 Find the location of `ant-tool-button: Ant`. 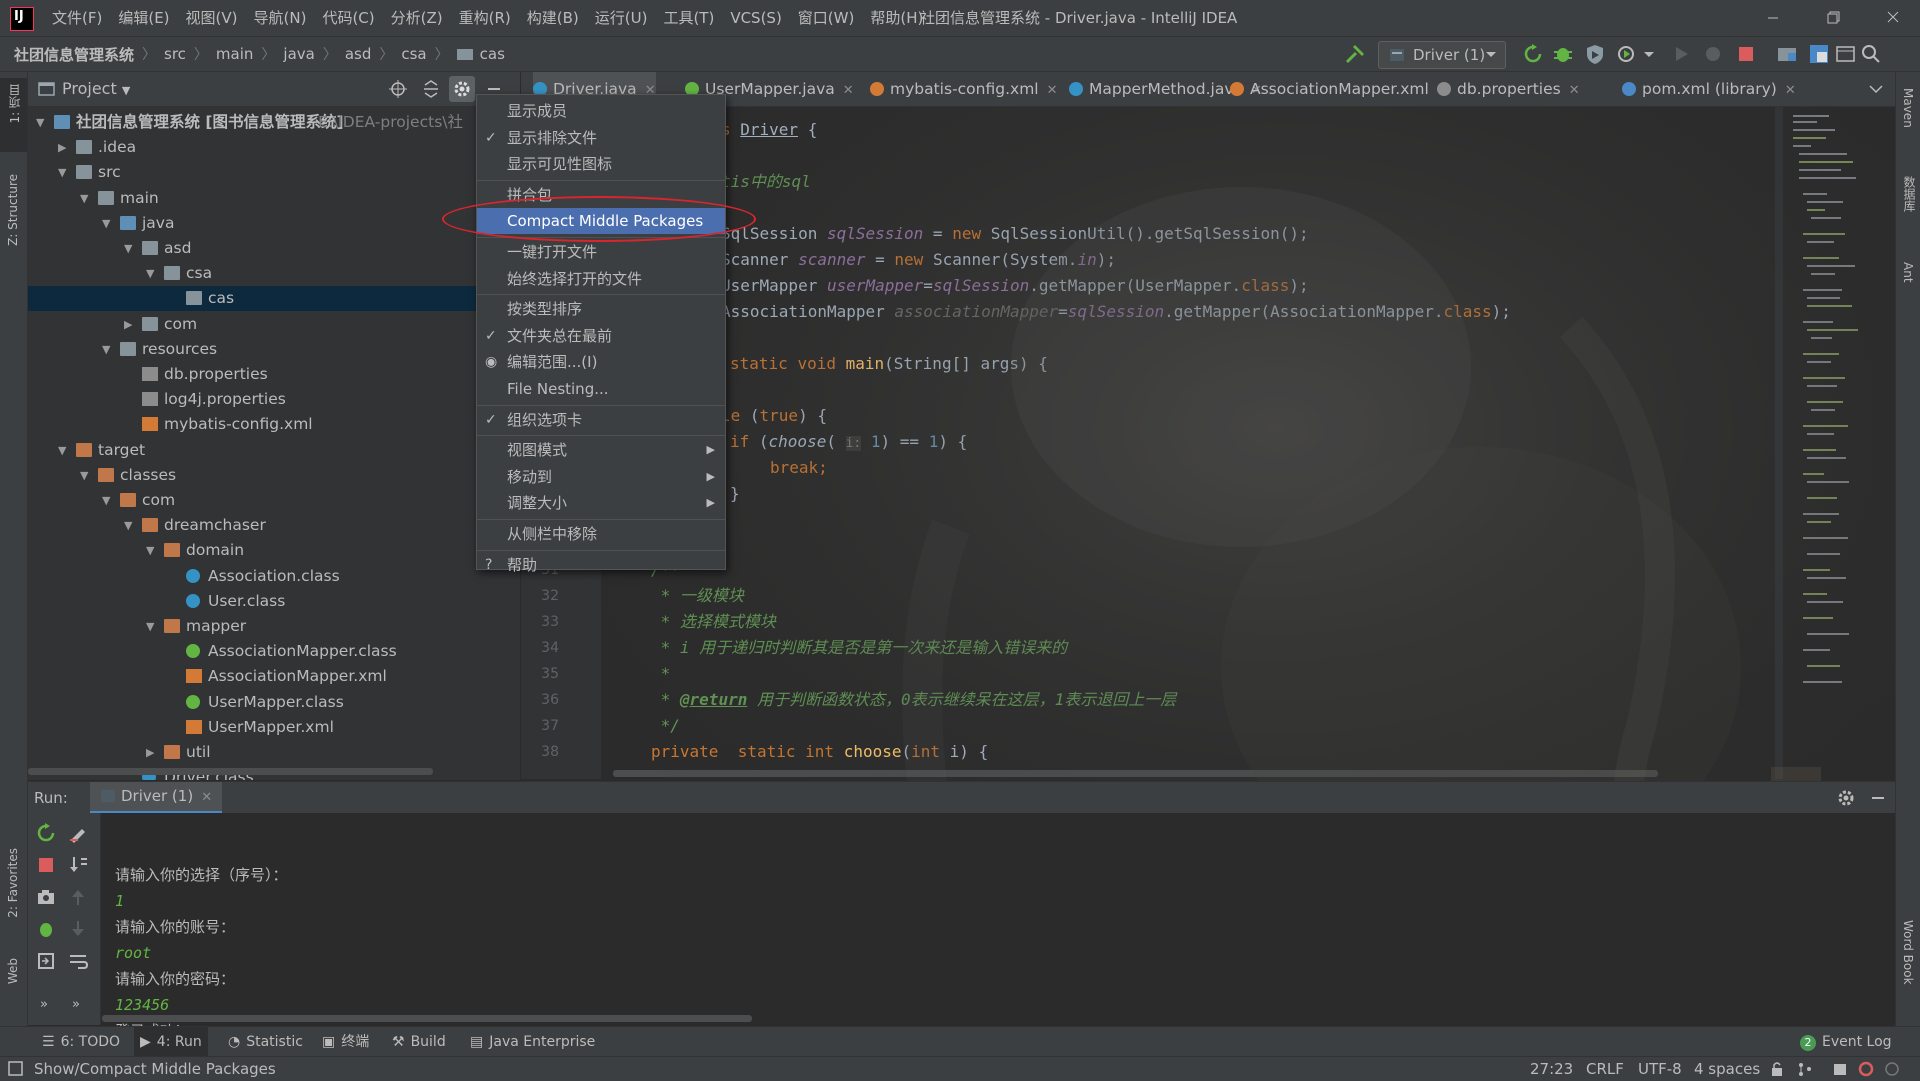

ant-tool-button: Ant is located at coordinates (1908, 279).